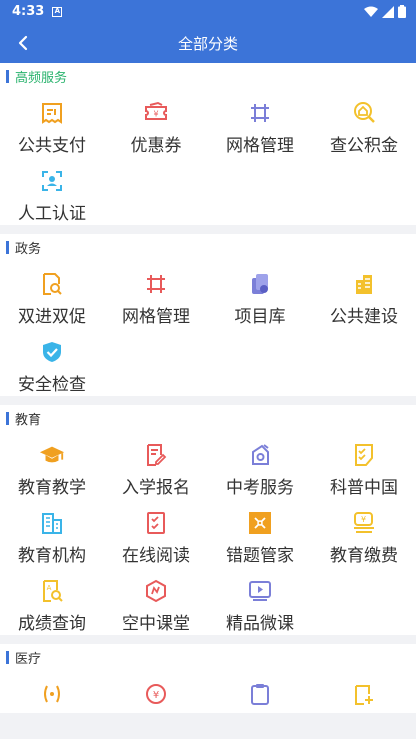 This screenshot has width=416, height=739. I want to click on doc-search-icon, so click(52, 284).